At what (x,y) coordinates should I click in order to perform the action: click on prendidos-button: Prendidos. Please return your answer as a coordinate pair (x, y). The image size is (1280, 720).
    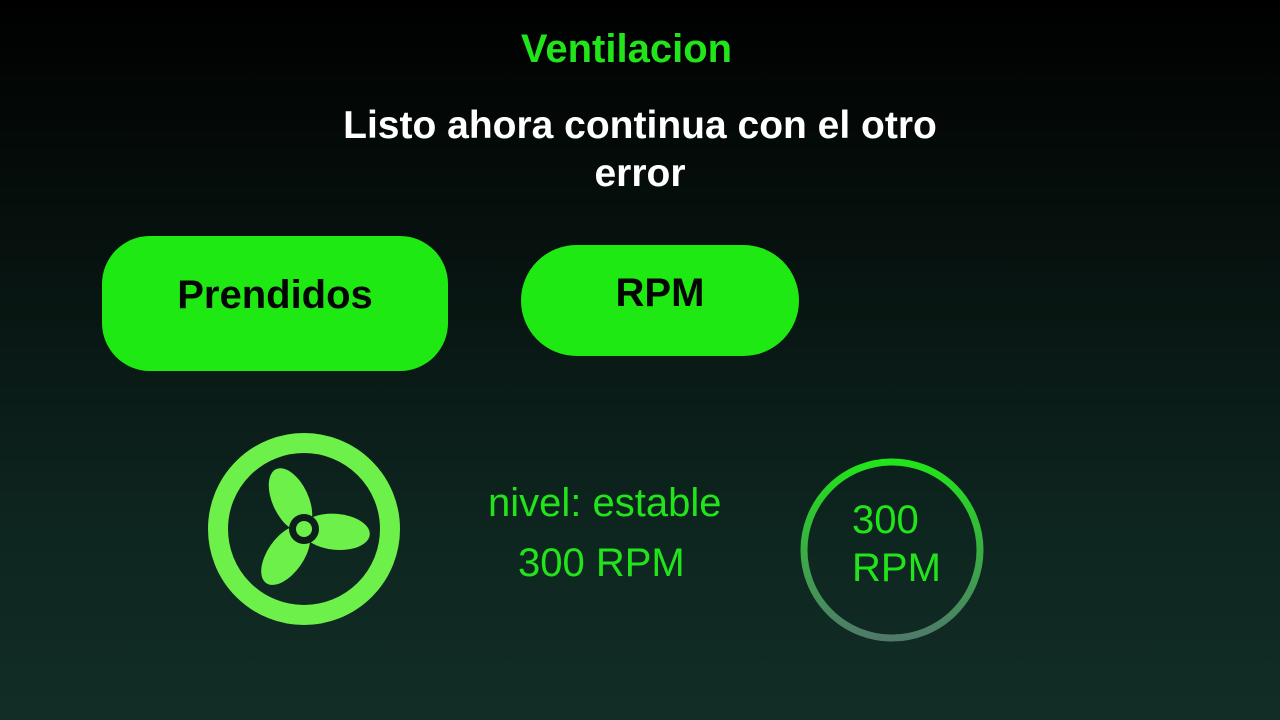
    Looking at the image, I should click on (275, 303).